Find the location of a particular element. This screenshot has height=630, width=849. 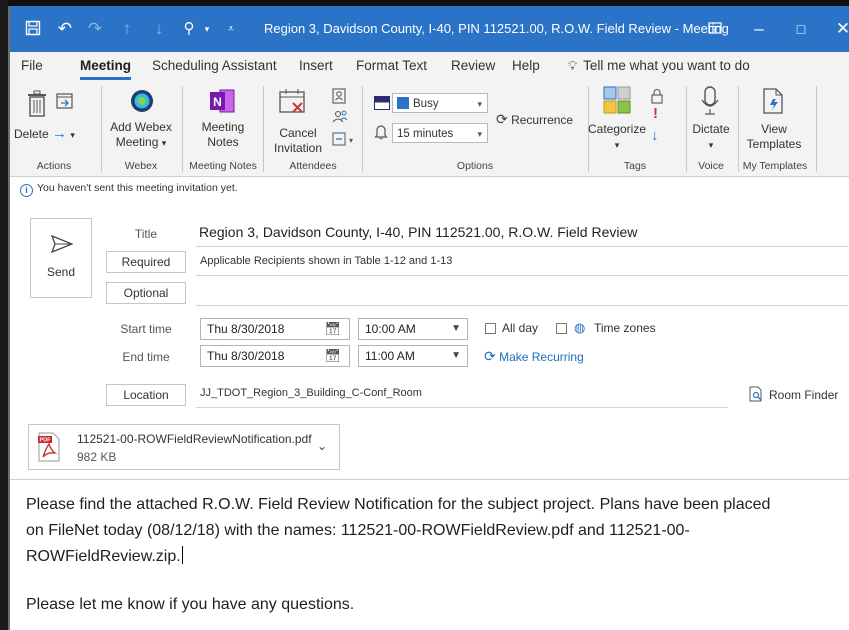

lightbulb-icon: 💡︎ is located at coordinates (573, 65).